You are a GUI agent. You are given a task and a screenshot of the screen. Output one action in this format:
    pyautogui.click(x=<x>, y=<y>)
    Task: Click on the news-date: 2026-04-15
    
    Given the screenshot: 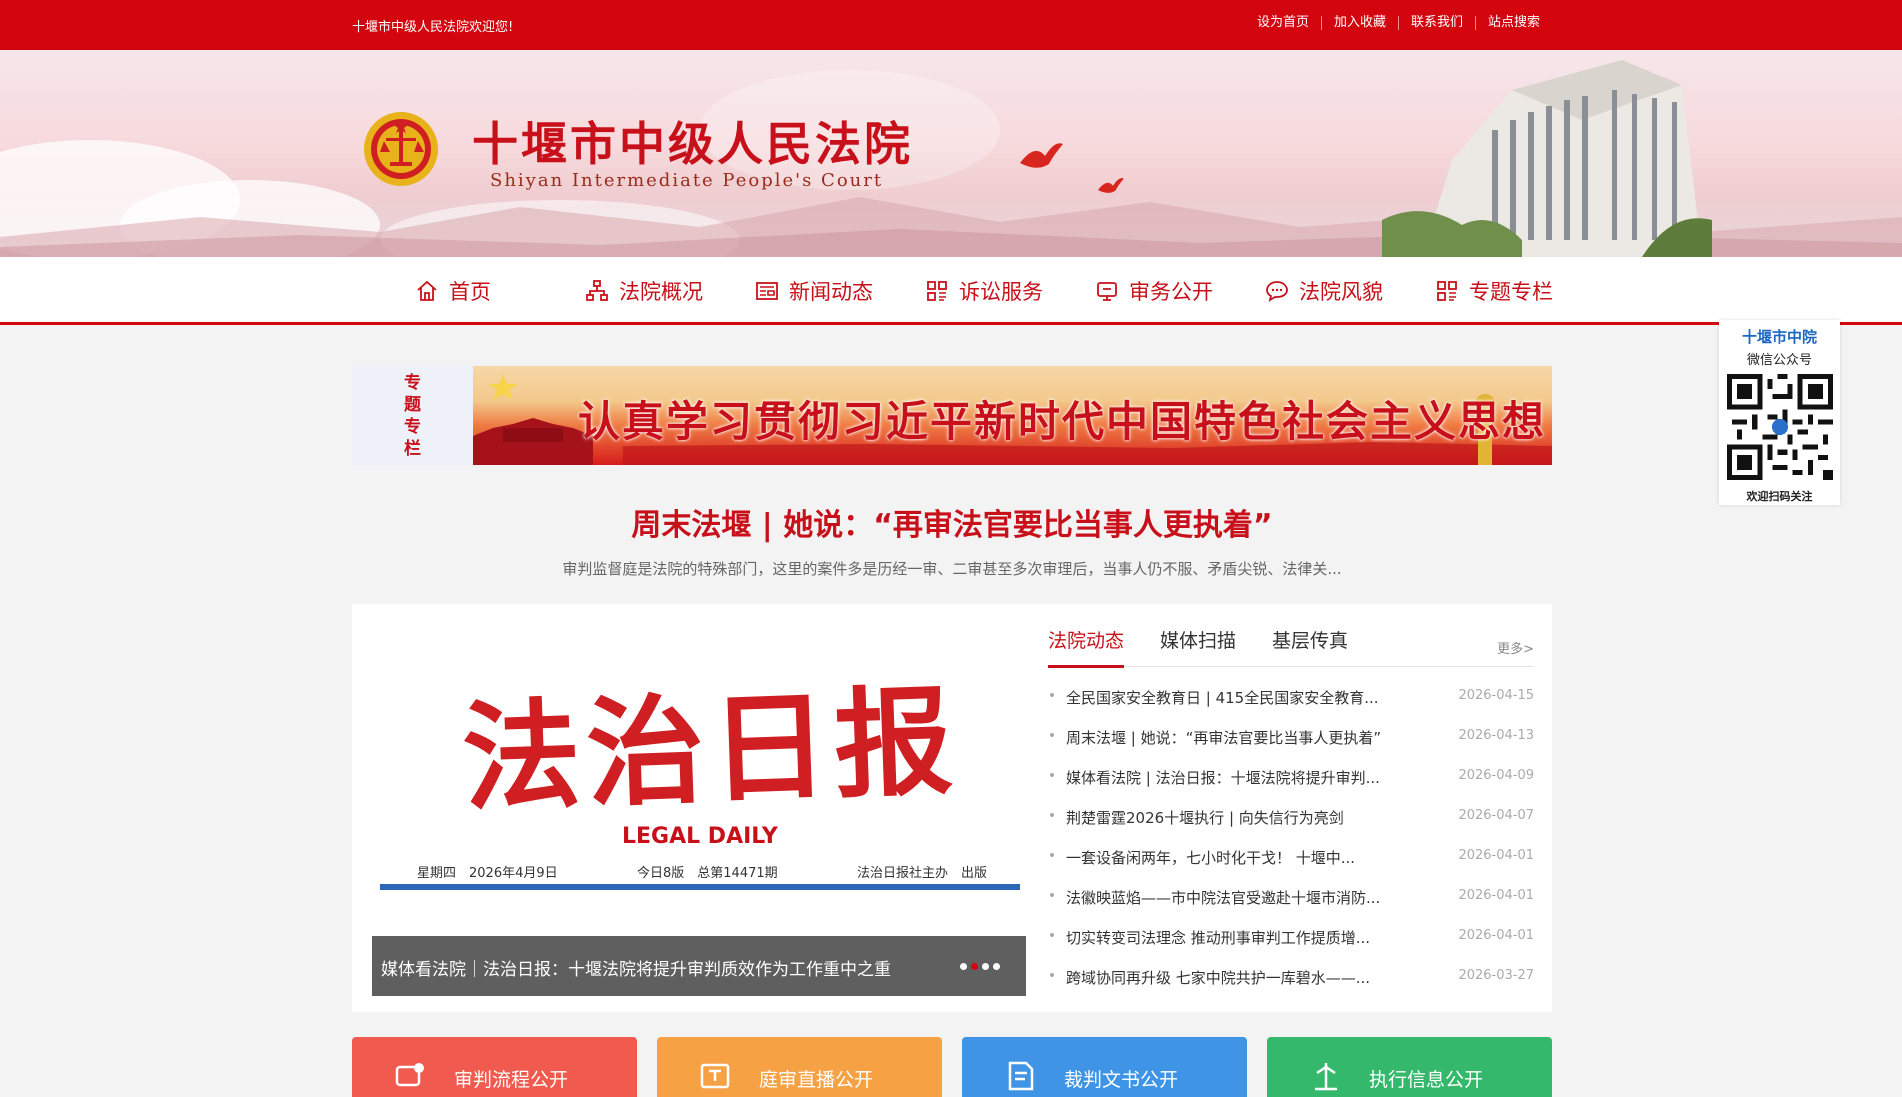 What is the action you would take?
    pyautogui.click(x=1496, y=695)
    